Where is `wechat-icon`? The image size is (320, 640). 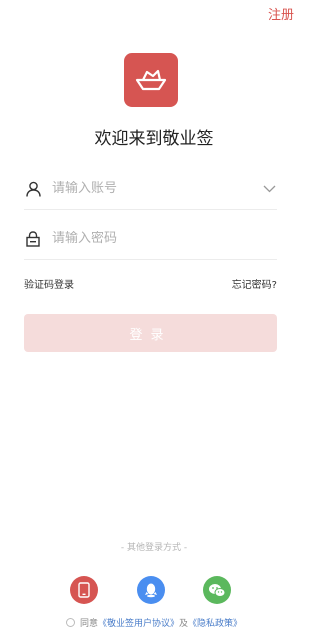 wechat-icon is located at coordinates (217, 590).